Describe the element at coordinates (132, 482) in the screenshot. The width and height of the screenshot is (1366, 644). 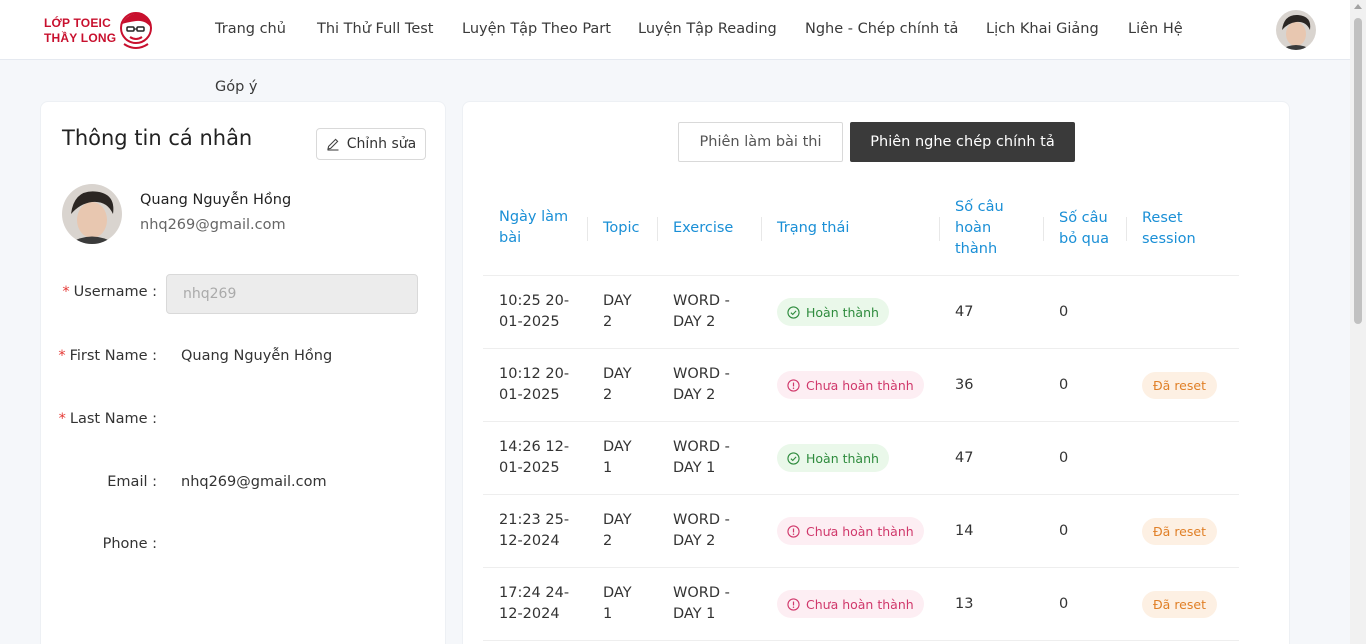
I see `email-label: Email :` at that location.